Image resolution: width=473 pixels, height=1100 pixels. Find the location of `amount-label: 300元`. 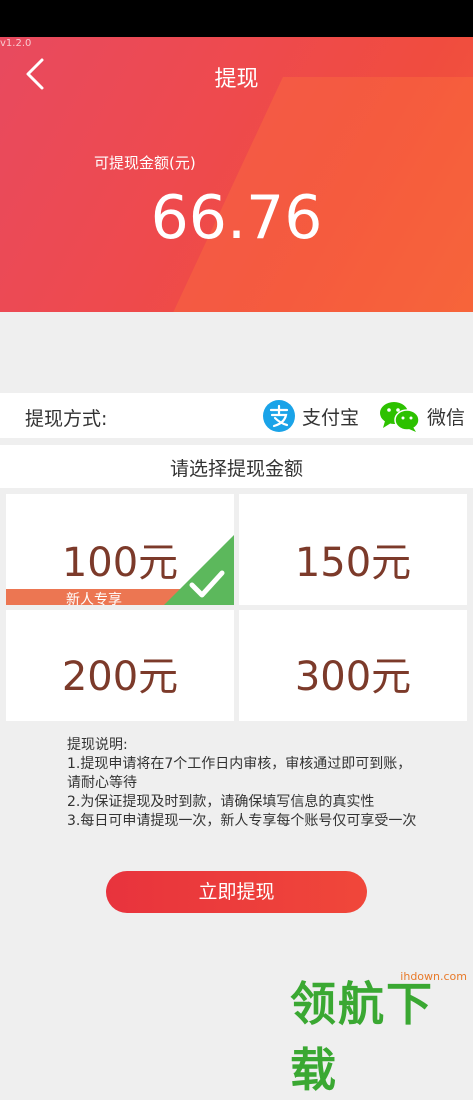

amount-label: 300元 is located at coordinates (353, 677).